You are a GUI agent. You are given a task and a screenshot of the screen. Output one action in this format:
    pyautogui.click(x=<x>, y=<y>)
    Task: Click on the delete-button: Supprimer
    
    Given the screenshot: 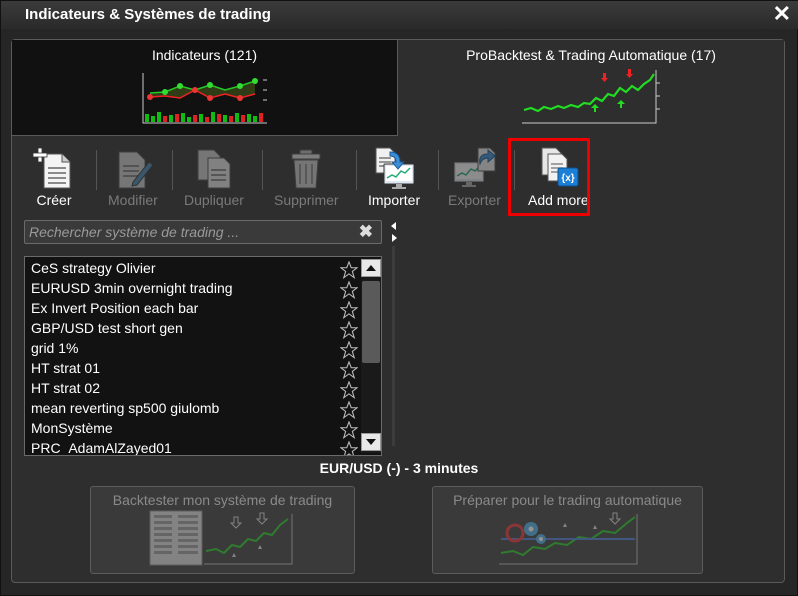 What is the action you would take?
    pyautogui.click(x=306, y=177)
    